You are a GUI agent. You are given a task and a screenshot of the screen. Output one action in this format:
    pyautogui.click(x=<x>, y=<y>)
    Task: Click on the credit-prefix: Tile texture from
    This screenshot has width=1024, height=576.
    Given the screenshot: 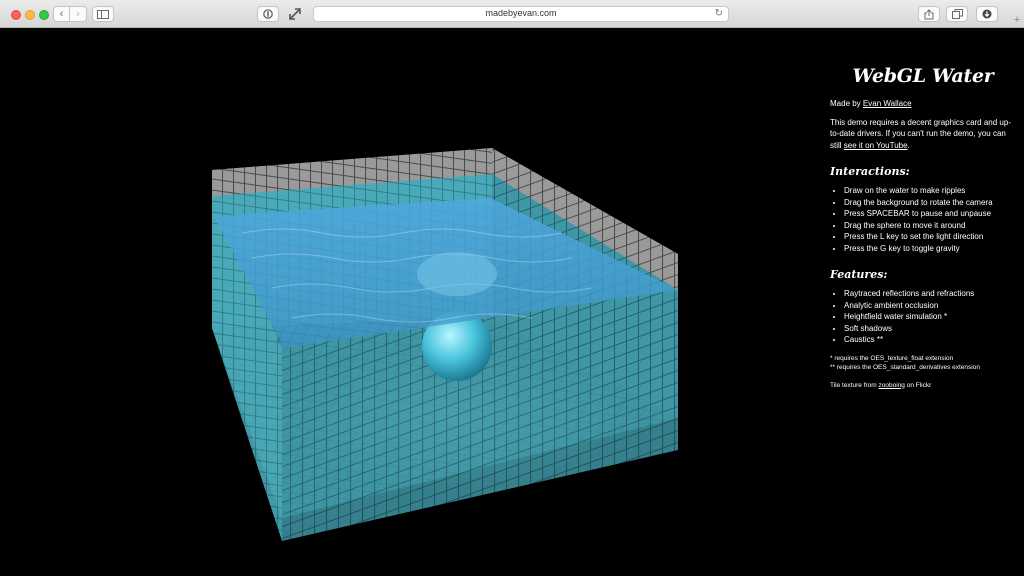 What is the action you would take?
    pyautogui.click(x=854, y=385)
    